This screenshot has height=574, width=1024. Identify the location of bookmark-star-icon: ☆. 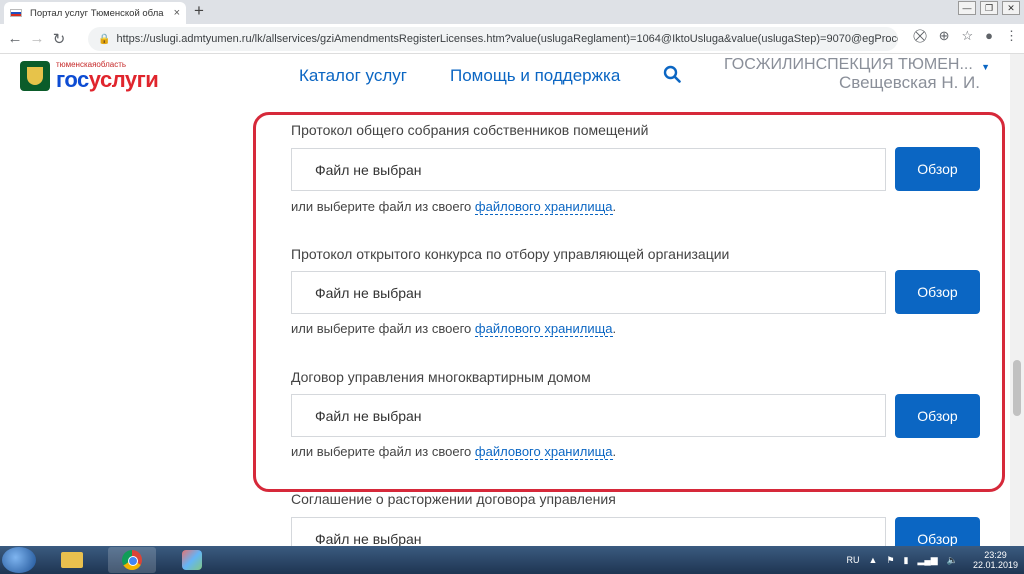
(967, 36).